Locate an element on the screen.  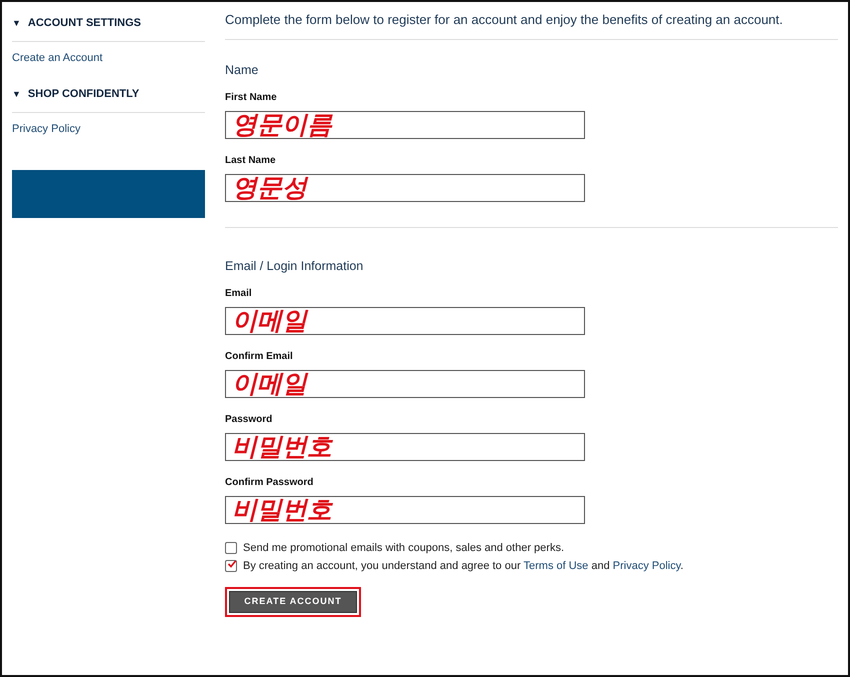
field-label: Confirm Email is located at coordinates (259, 356).